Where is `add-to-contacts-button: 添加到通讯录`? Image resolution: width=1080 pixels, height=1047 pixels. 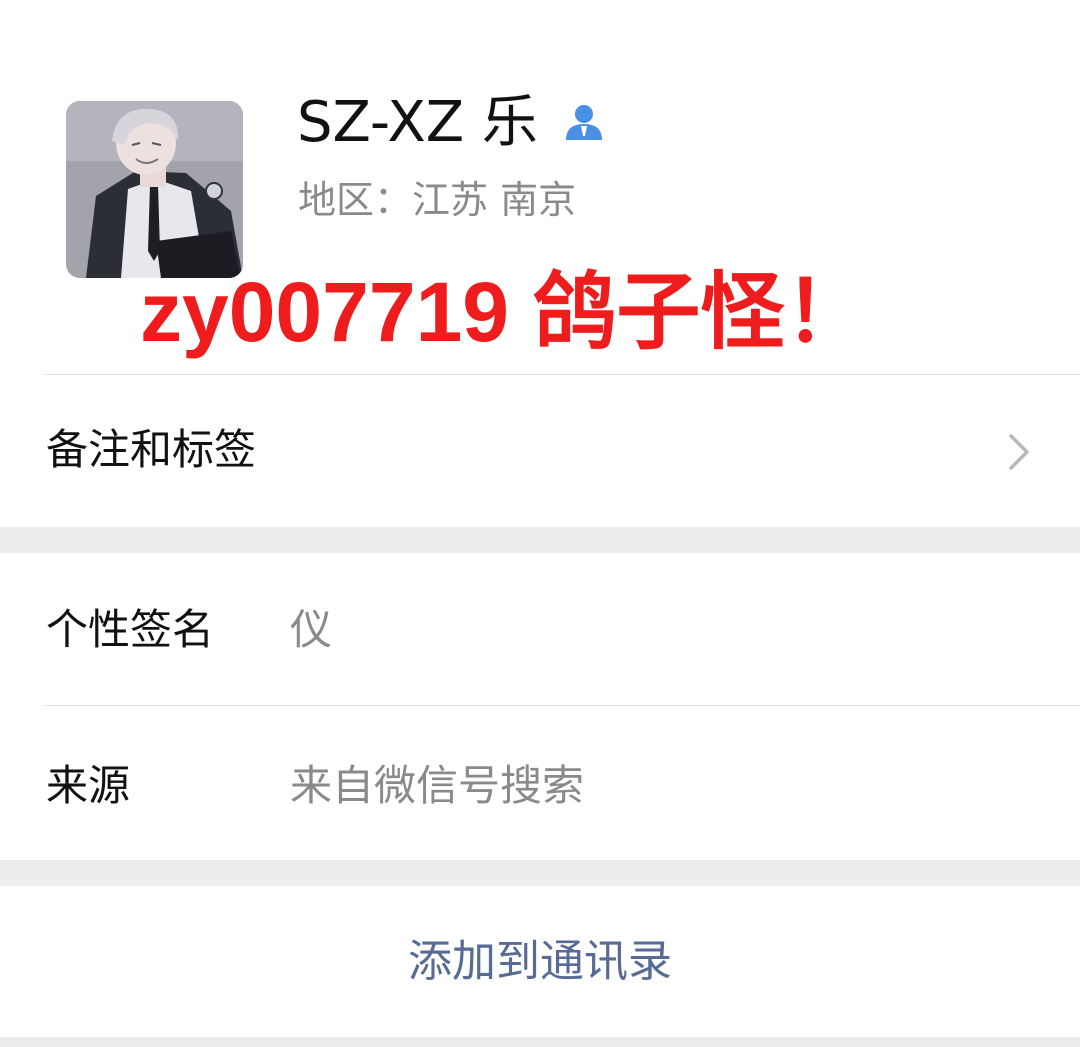 add-to-contacts-button: 添加到通讯录 is located at coordinates (540, 961).